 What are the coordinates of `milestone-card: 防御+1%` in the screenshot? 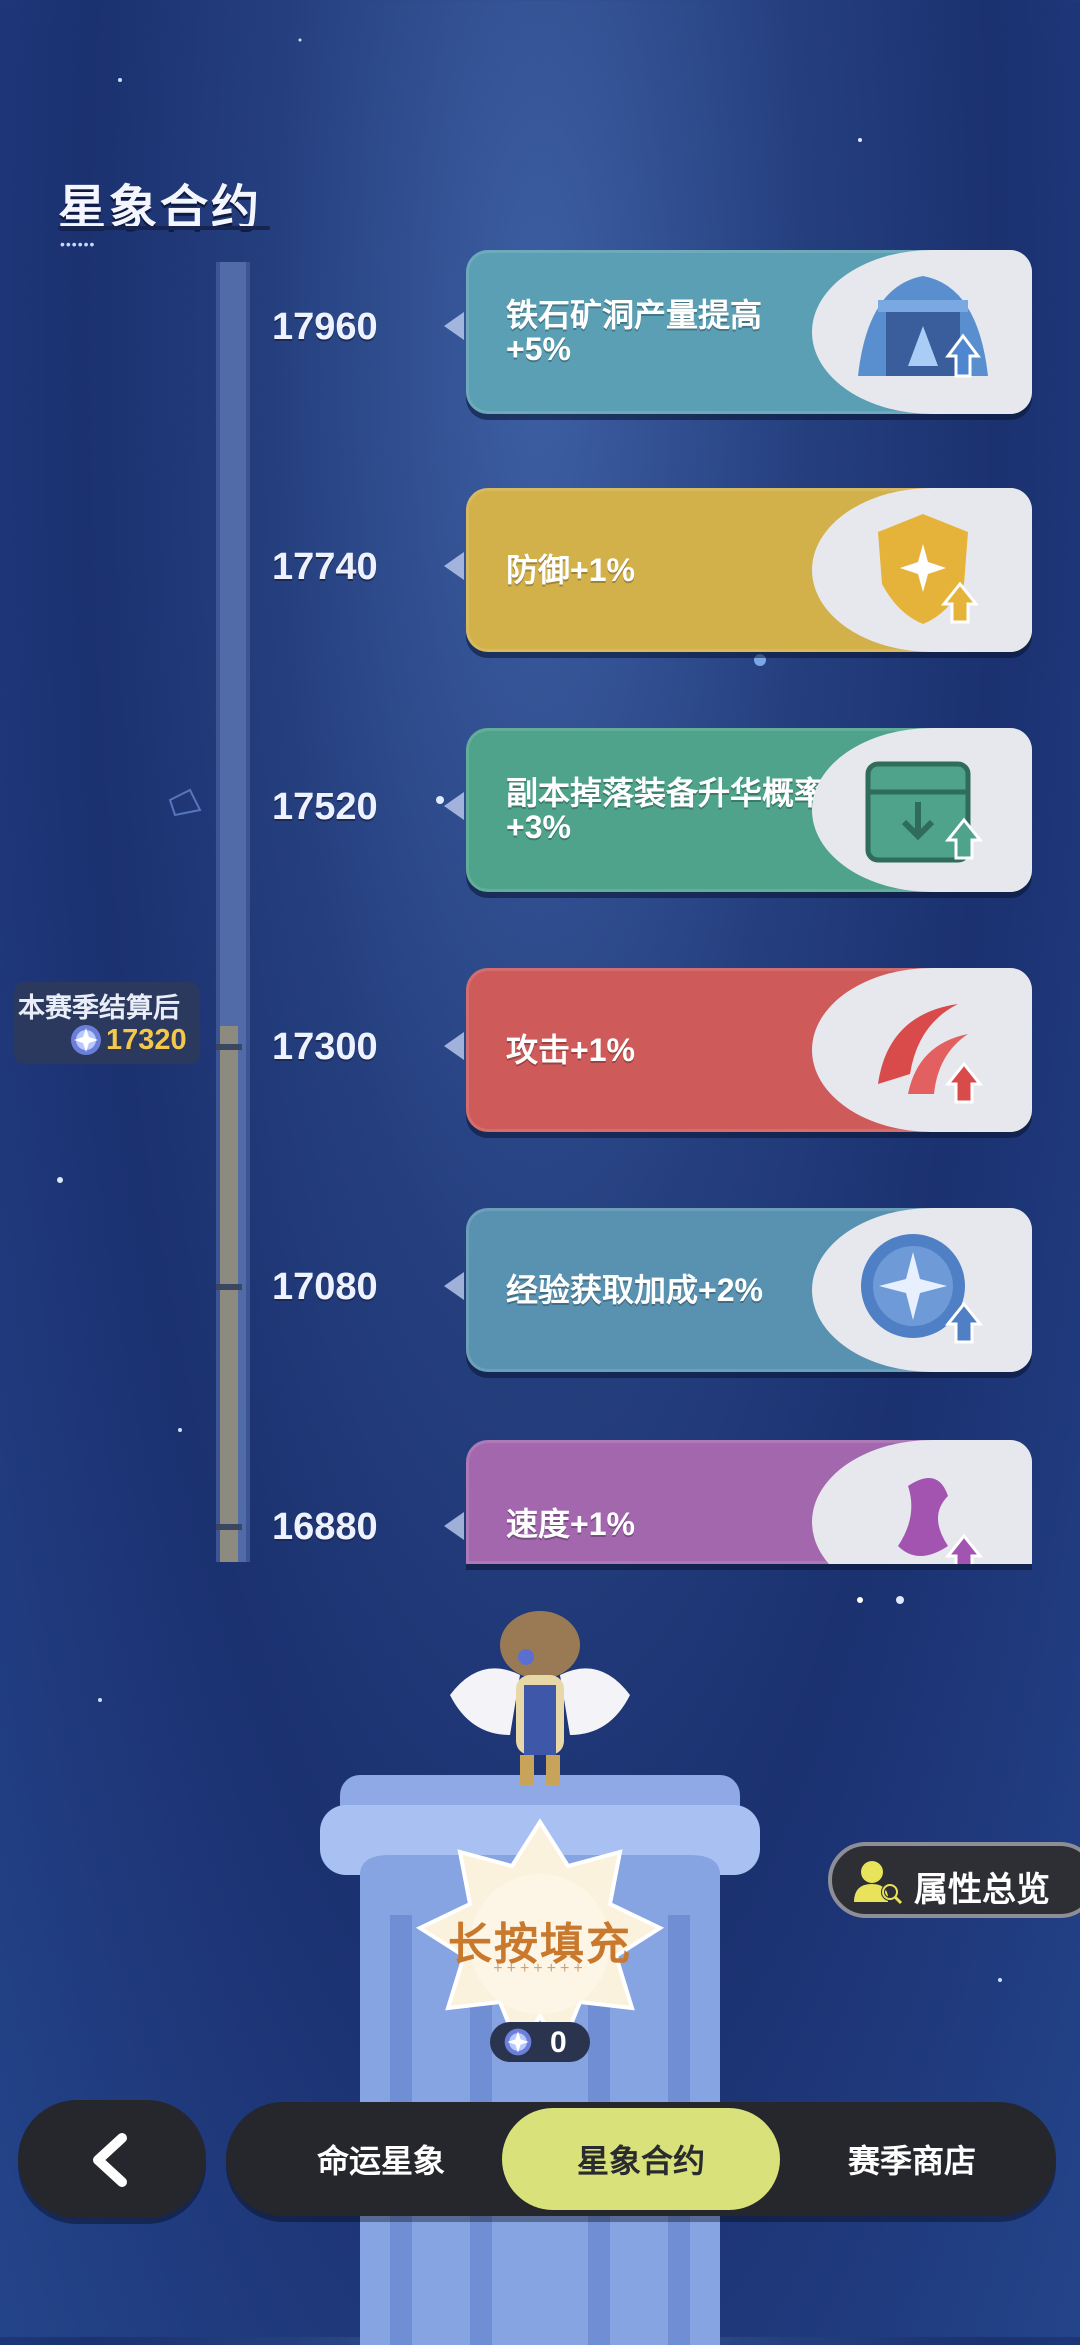 It's located at (749, 570).